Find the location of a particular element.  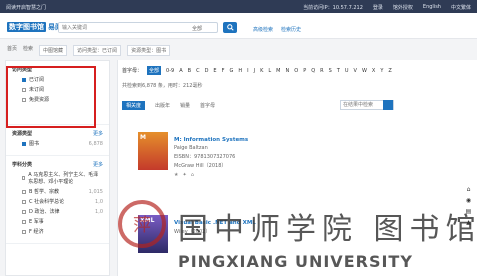

letter: D is located at coordinates (207, 71).